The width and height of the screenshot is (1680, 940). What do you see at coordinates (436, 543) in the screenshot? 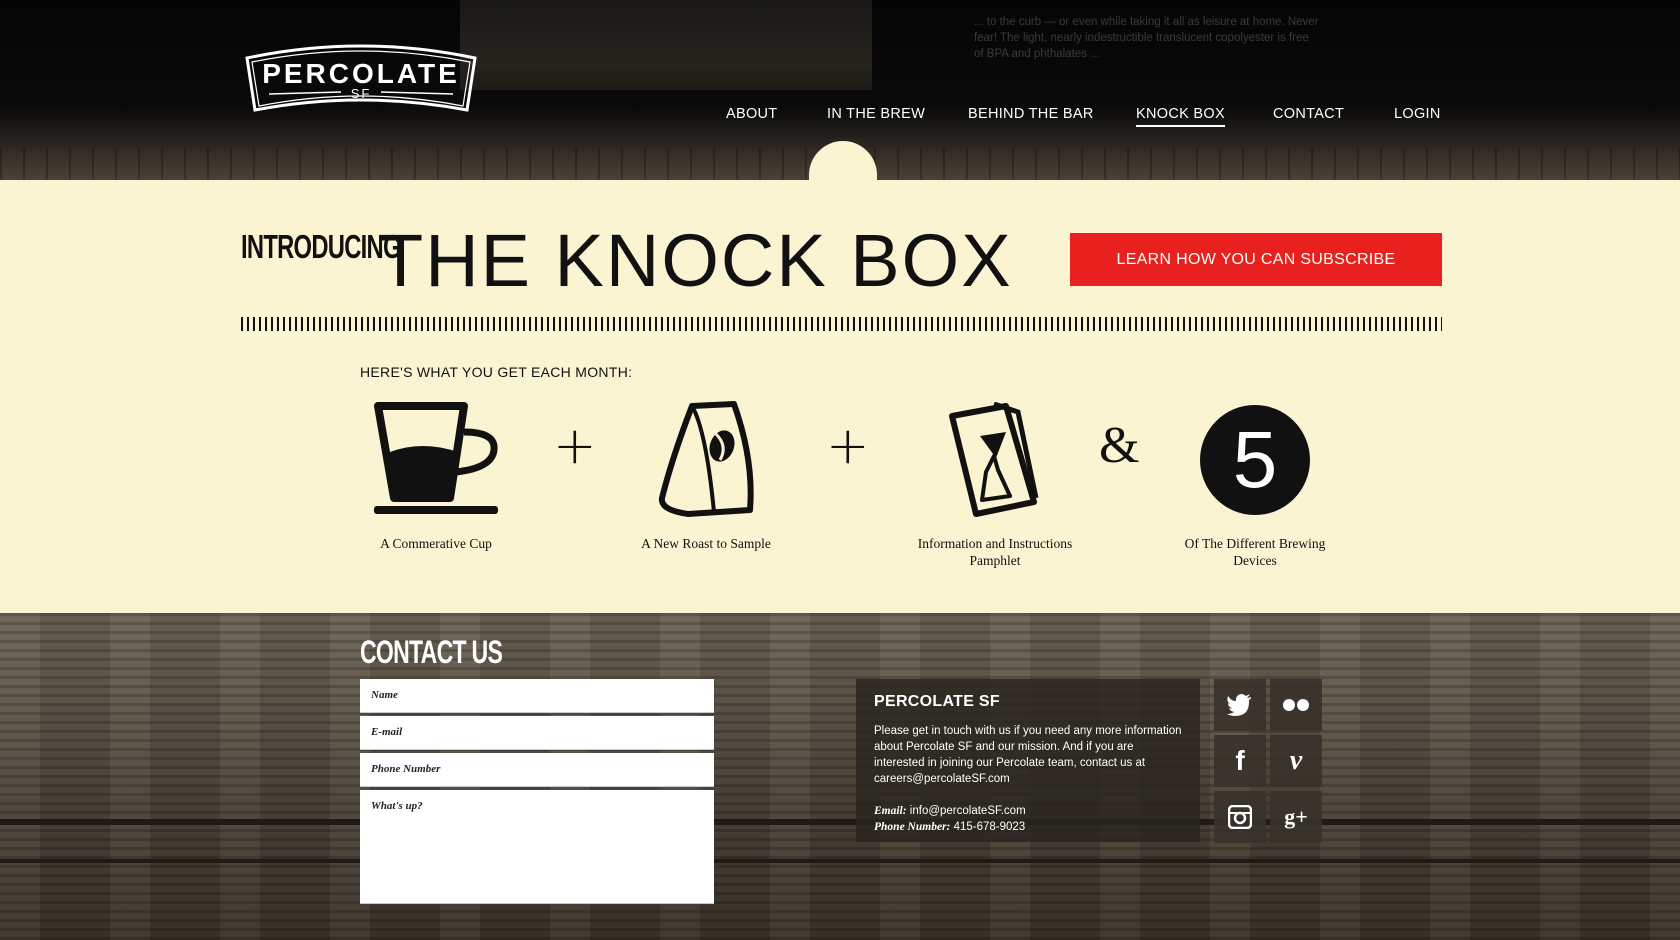
I see `cup-caption: A Commerative Cup` at bounding box center [436, 543].